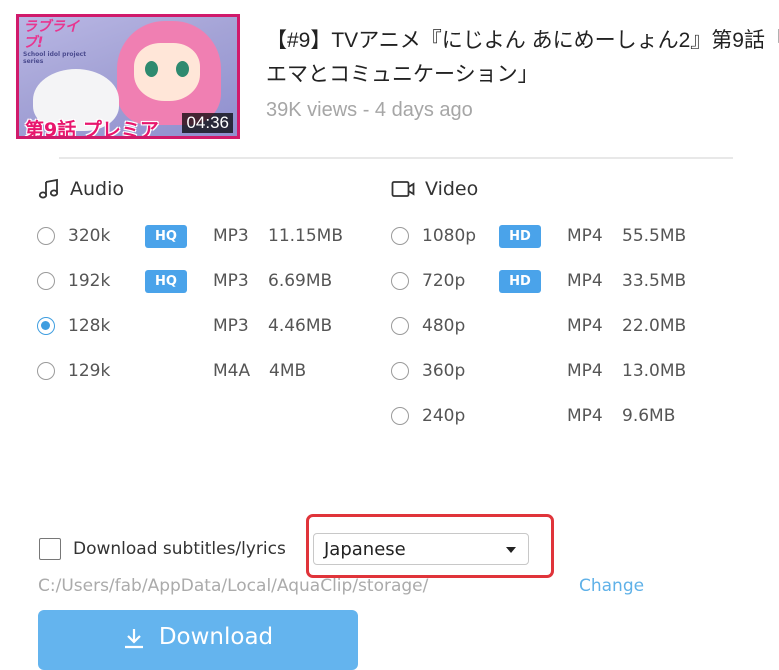  Describe the element at coordinates (444, 371) in the screenshot. I see `video-quality: 360p` at that location.